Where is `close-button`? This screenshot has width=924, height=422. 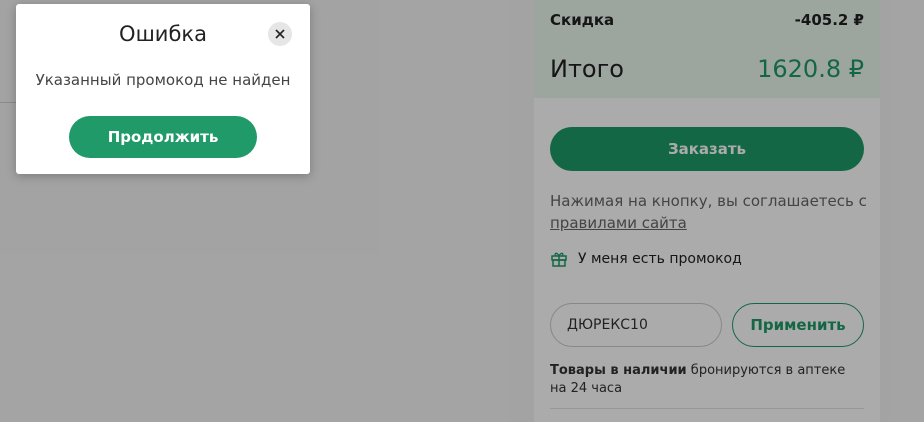 close-button is located at coordinates (280, 34).